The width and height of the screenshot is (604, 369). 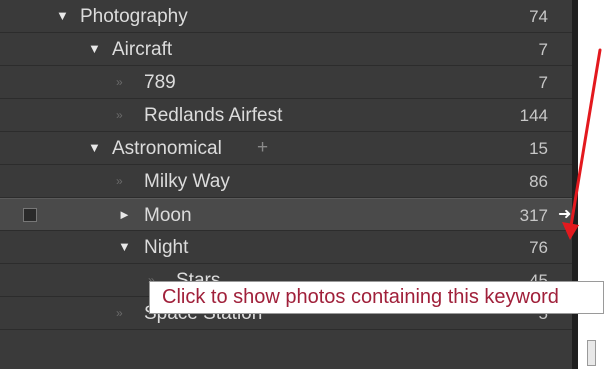 What do you see at coordinates (564, 215) in the screenshot?
I see `show-photos-arrow-icon: ➜` at bounding box center [564, 215].